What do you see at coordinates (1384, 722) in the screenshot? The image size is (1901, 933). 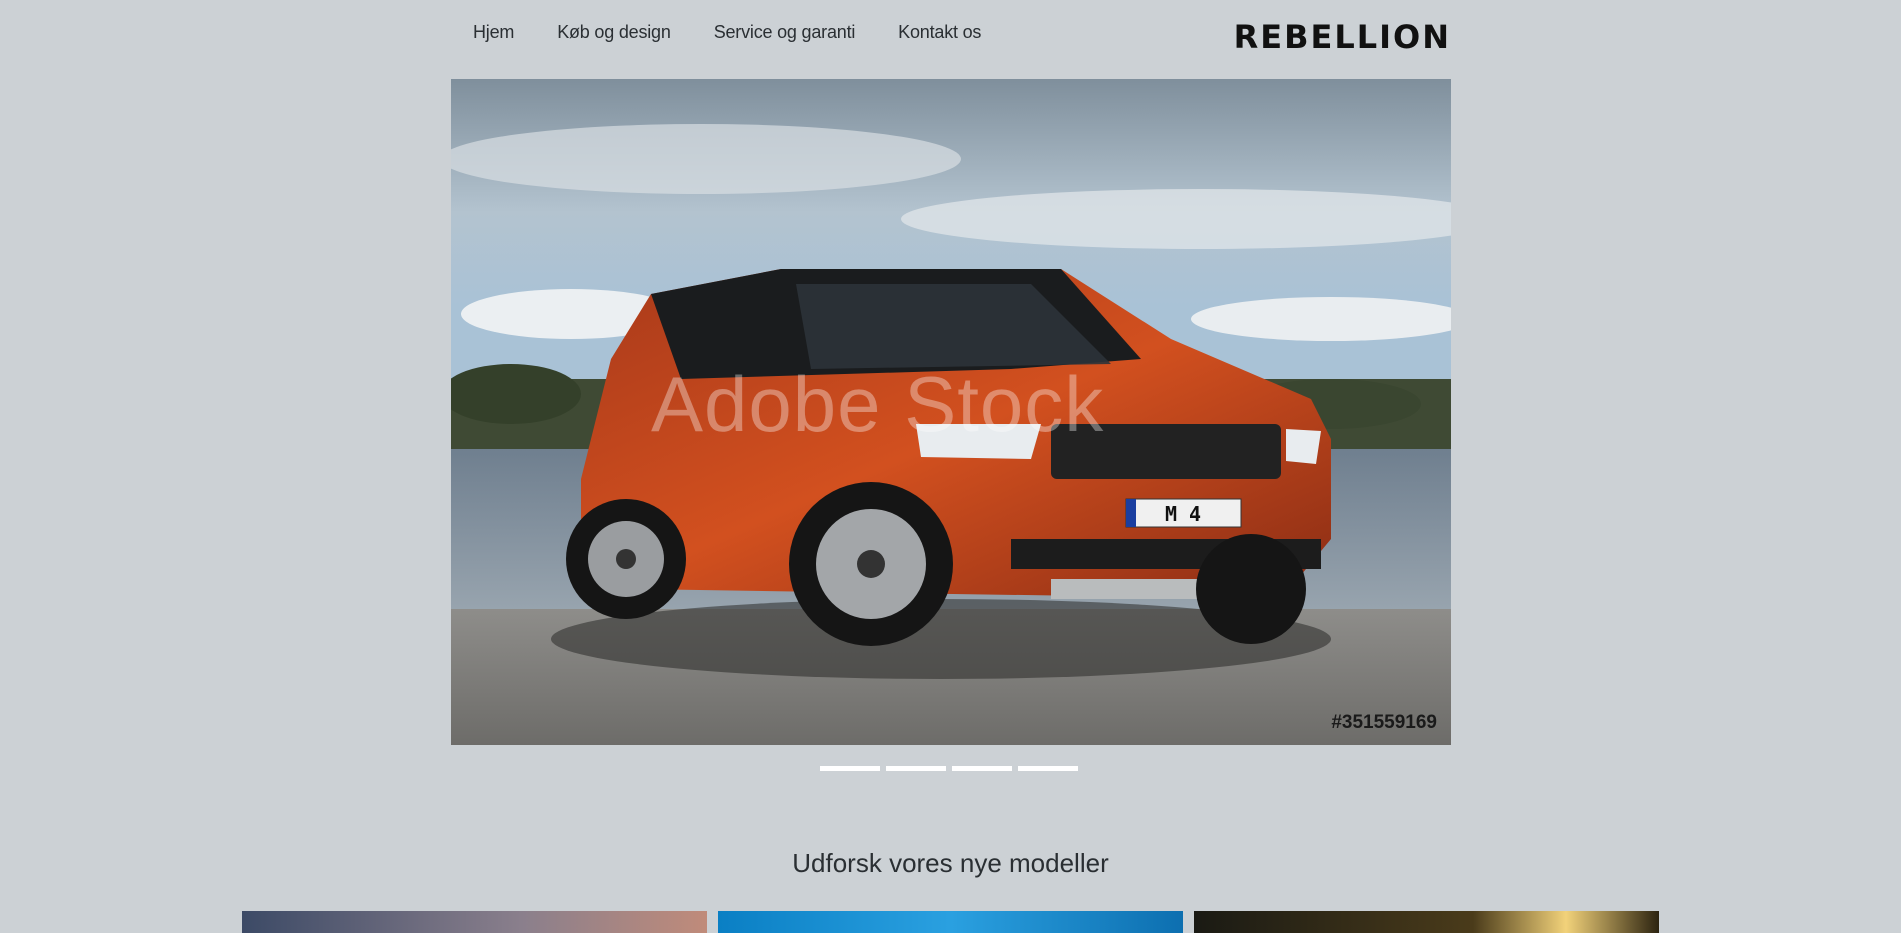 I see `image-stock-id: #351559169` at bounding box center [1384, 722].